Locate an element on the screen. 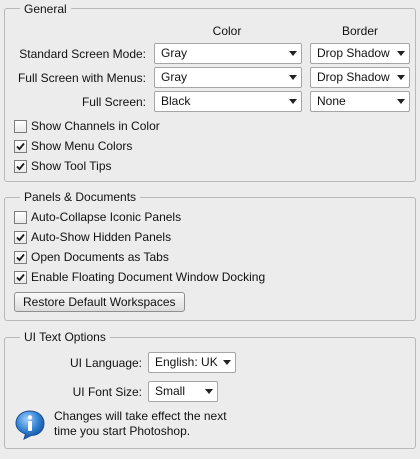 The height and width of the screenshot is (459, 420). info-icon is located at coordinates (30, 426).